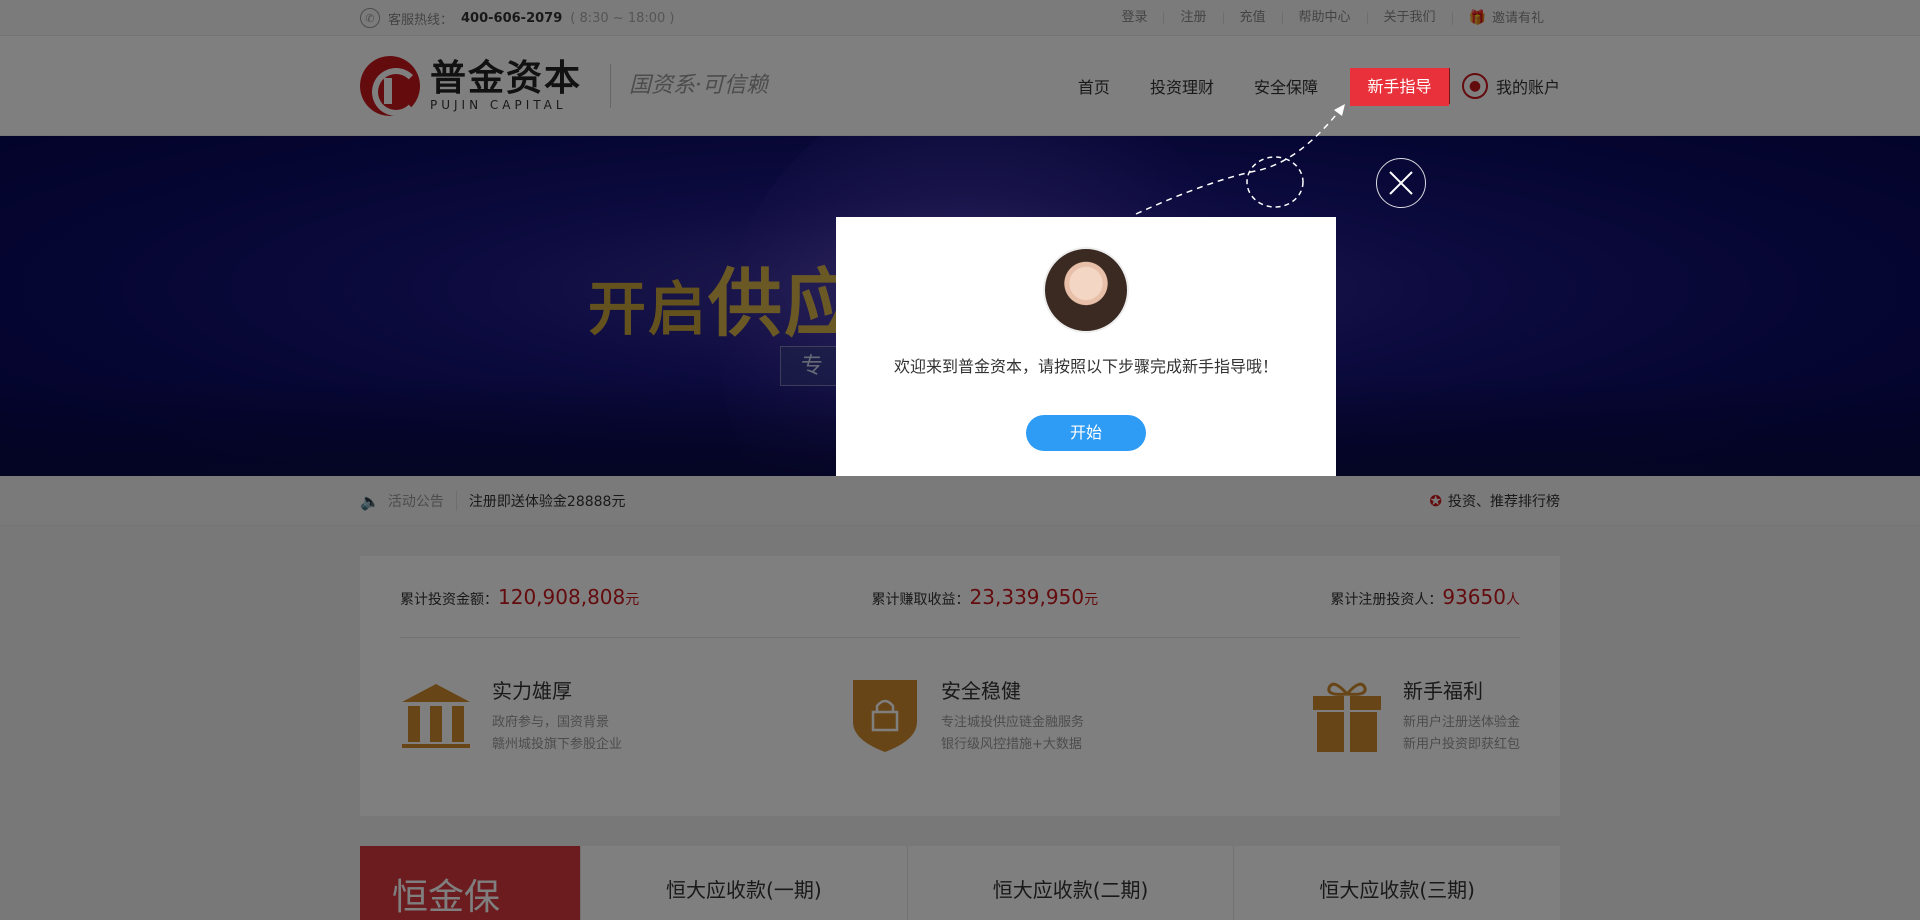 The width and height of the screenshot is (1920, 920). What do you see at coordinates (1085, 366) in the screenshot?
I see `welcome-message: 欢迎来到普金资本，请按照以下步骤完成新手指导哦！` at bounding box center [1085, 366].